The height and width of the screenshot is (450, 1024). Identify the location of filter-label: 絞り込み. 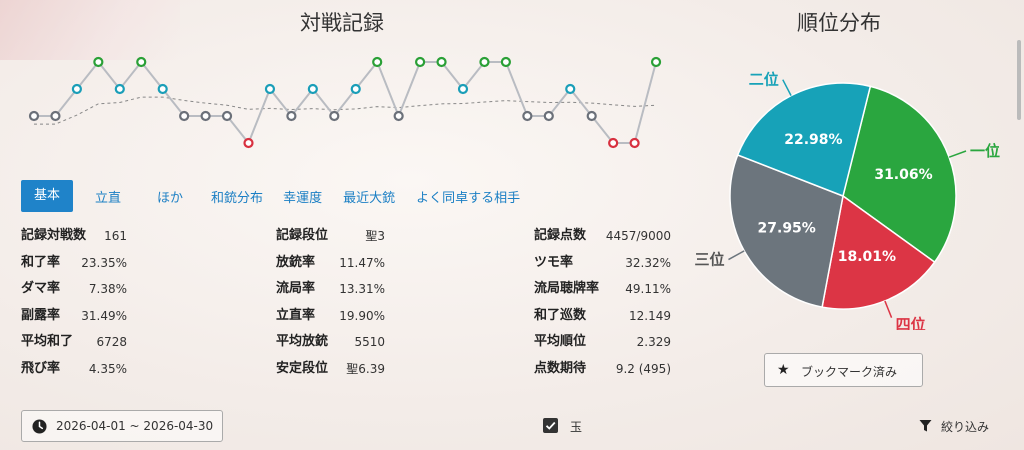
(965, 427).